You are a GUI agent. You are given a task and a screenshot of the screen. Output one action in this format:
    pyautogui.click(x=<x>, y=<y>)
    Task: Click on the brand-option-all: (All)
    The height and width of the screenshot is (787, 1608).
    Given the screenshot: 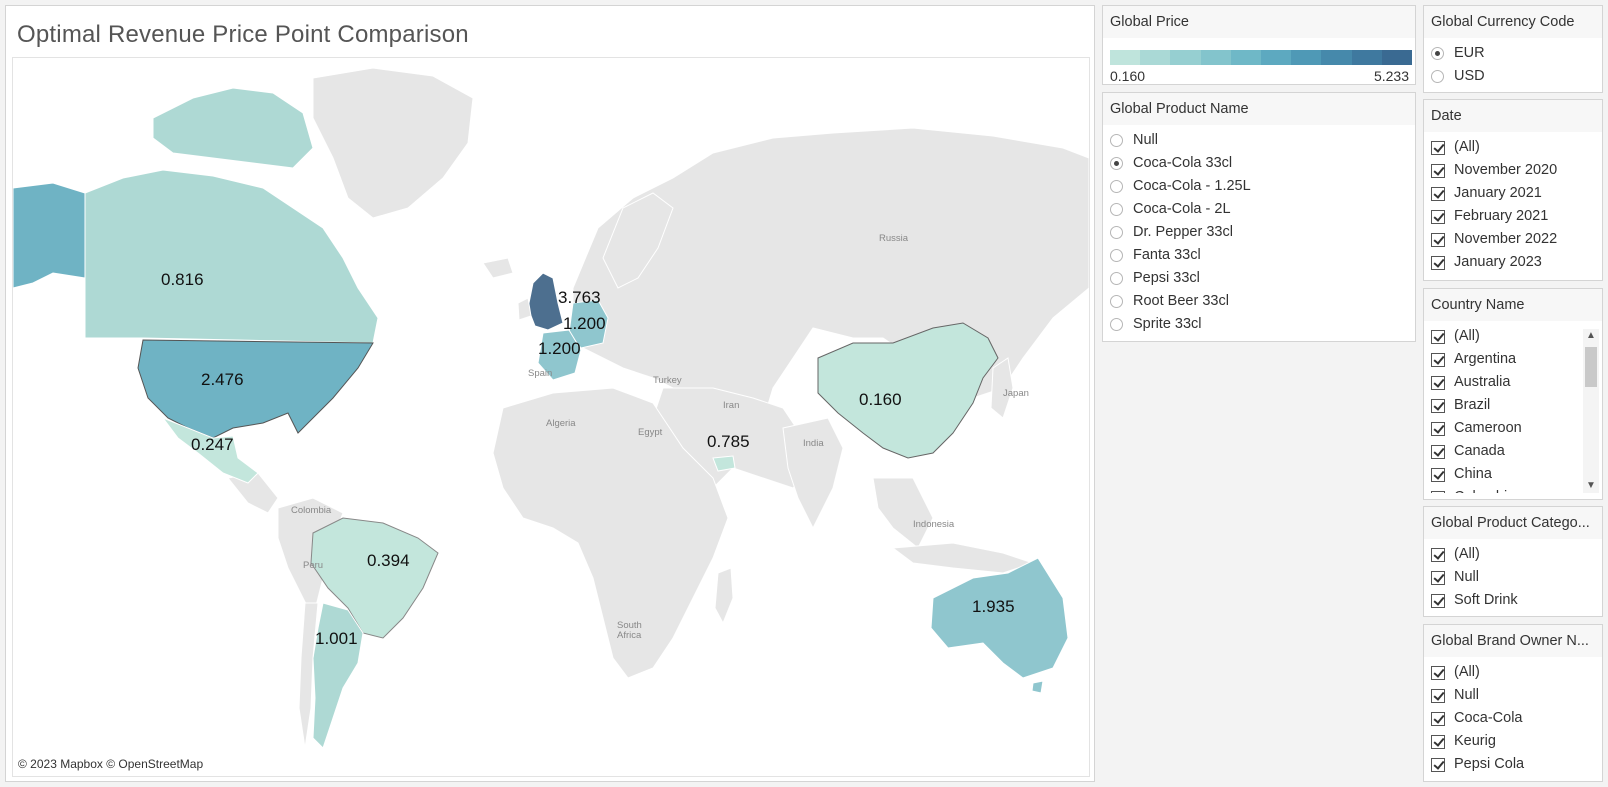 What is the action you would take?
    pyautogui.click(x=1513, y=672)
    